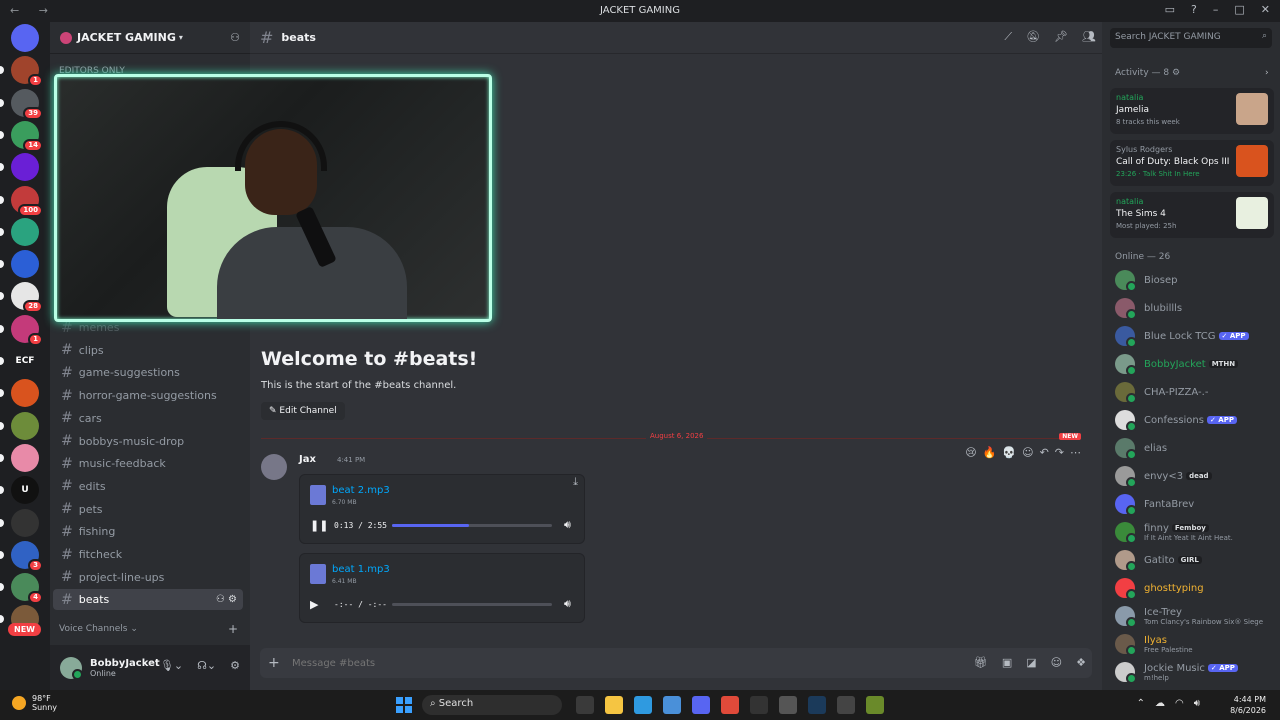  What do you see at coordinates (492, 705) in the screenshot?
I see `taskbar-search: ⌕ Search` at bounding box center [492, 705].